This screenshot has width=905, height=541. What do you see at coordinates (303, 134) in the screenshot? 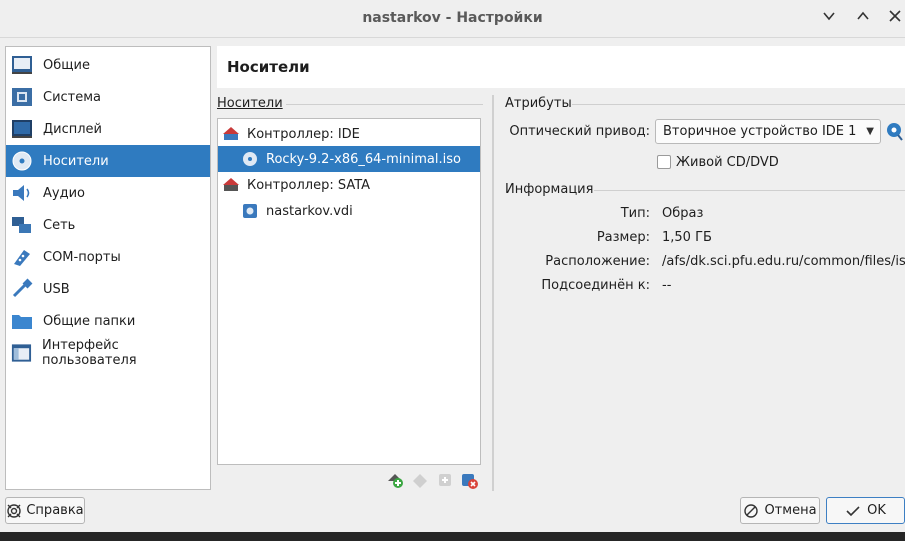
I see `tree-item-label: Контроллер: IDE` at bounding box center [303, 134].